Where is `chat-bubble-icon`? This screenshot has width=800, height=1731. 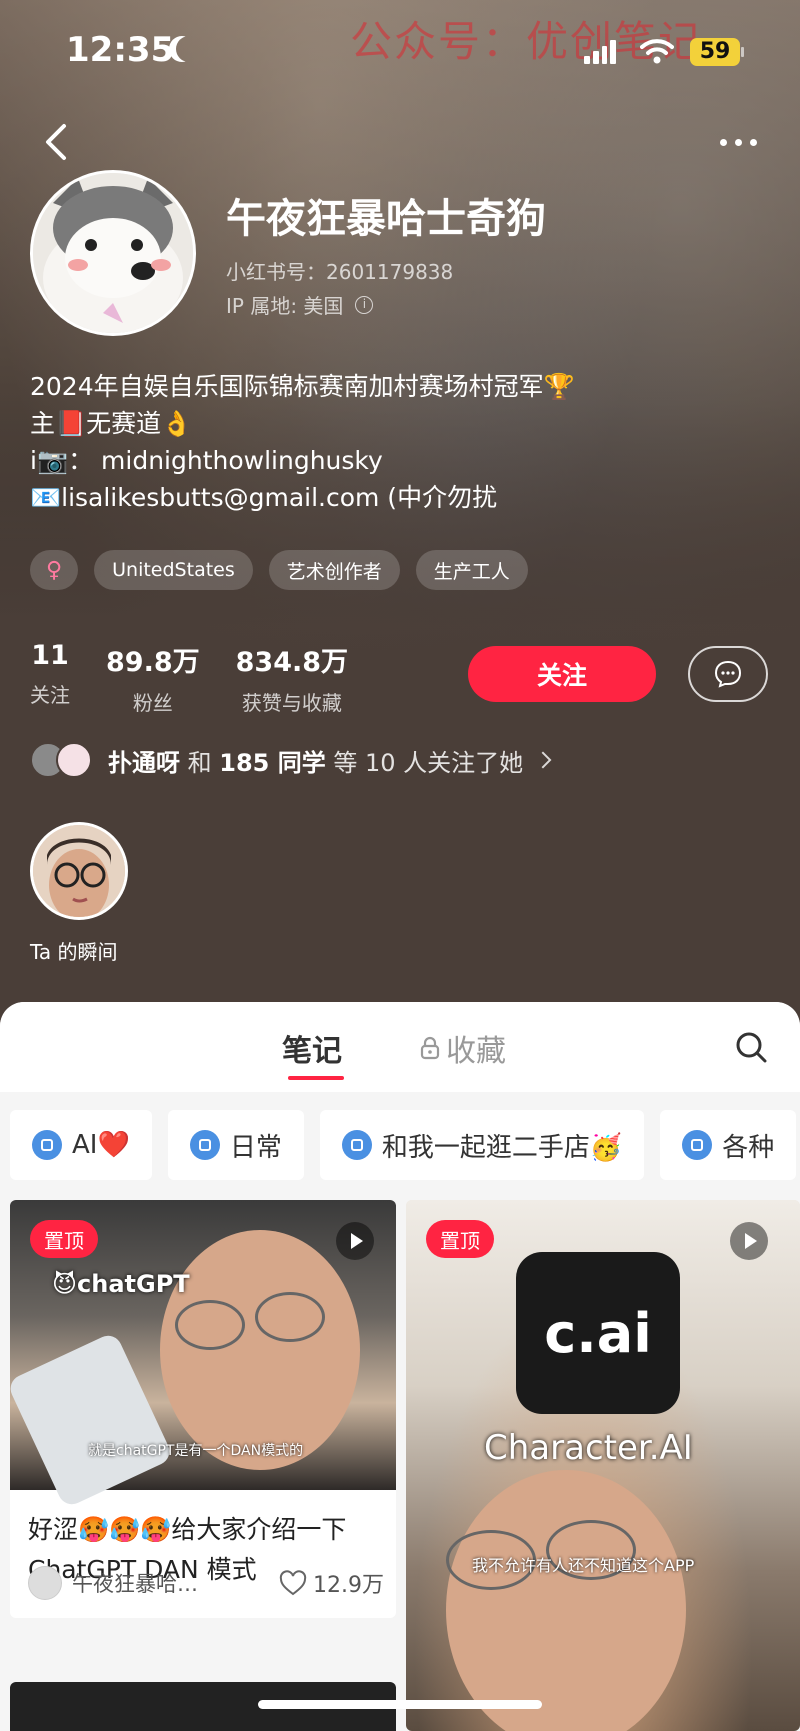
chat-bubble-icon is located at coordinates (728, 674).